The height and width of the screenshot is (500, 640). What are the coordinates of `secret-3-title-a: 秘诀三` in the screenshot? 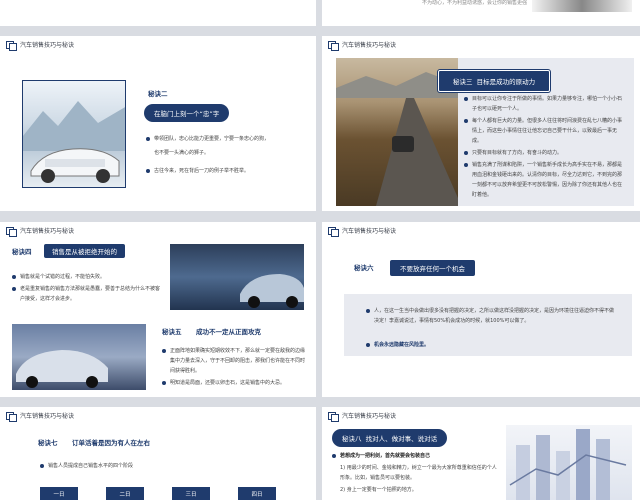 It's located at (463, 82).